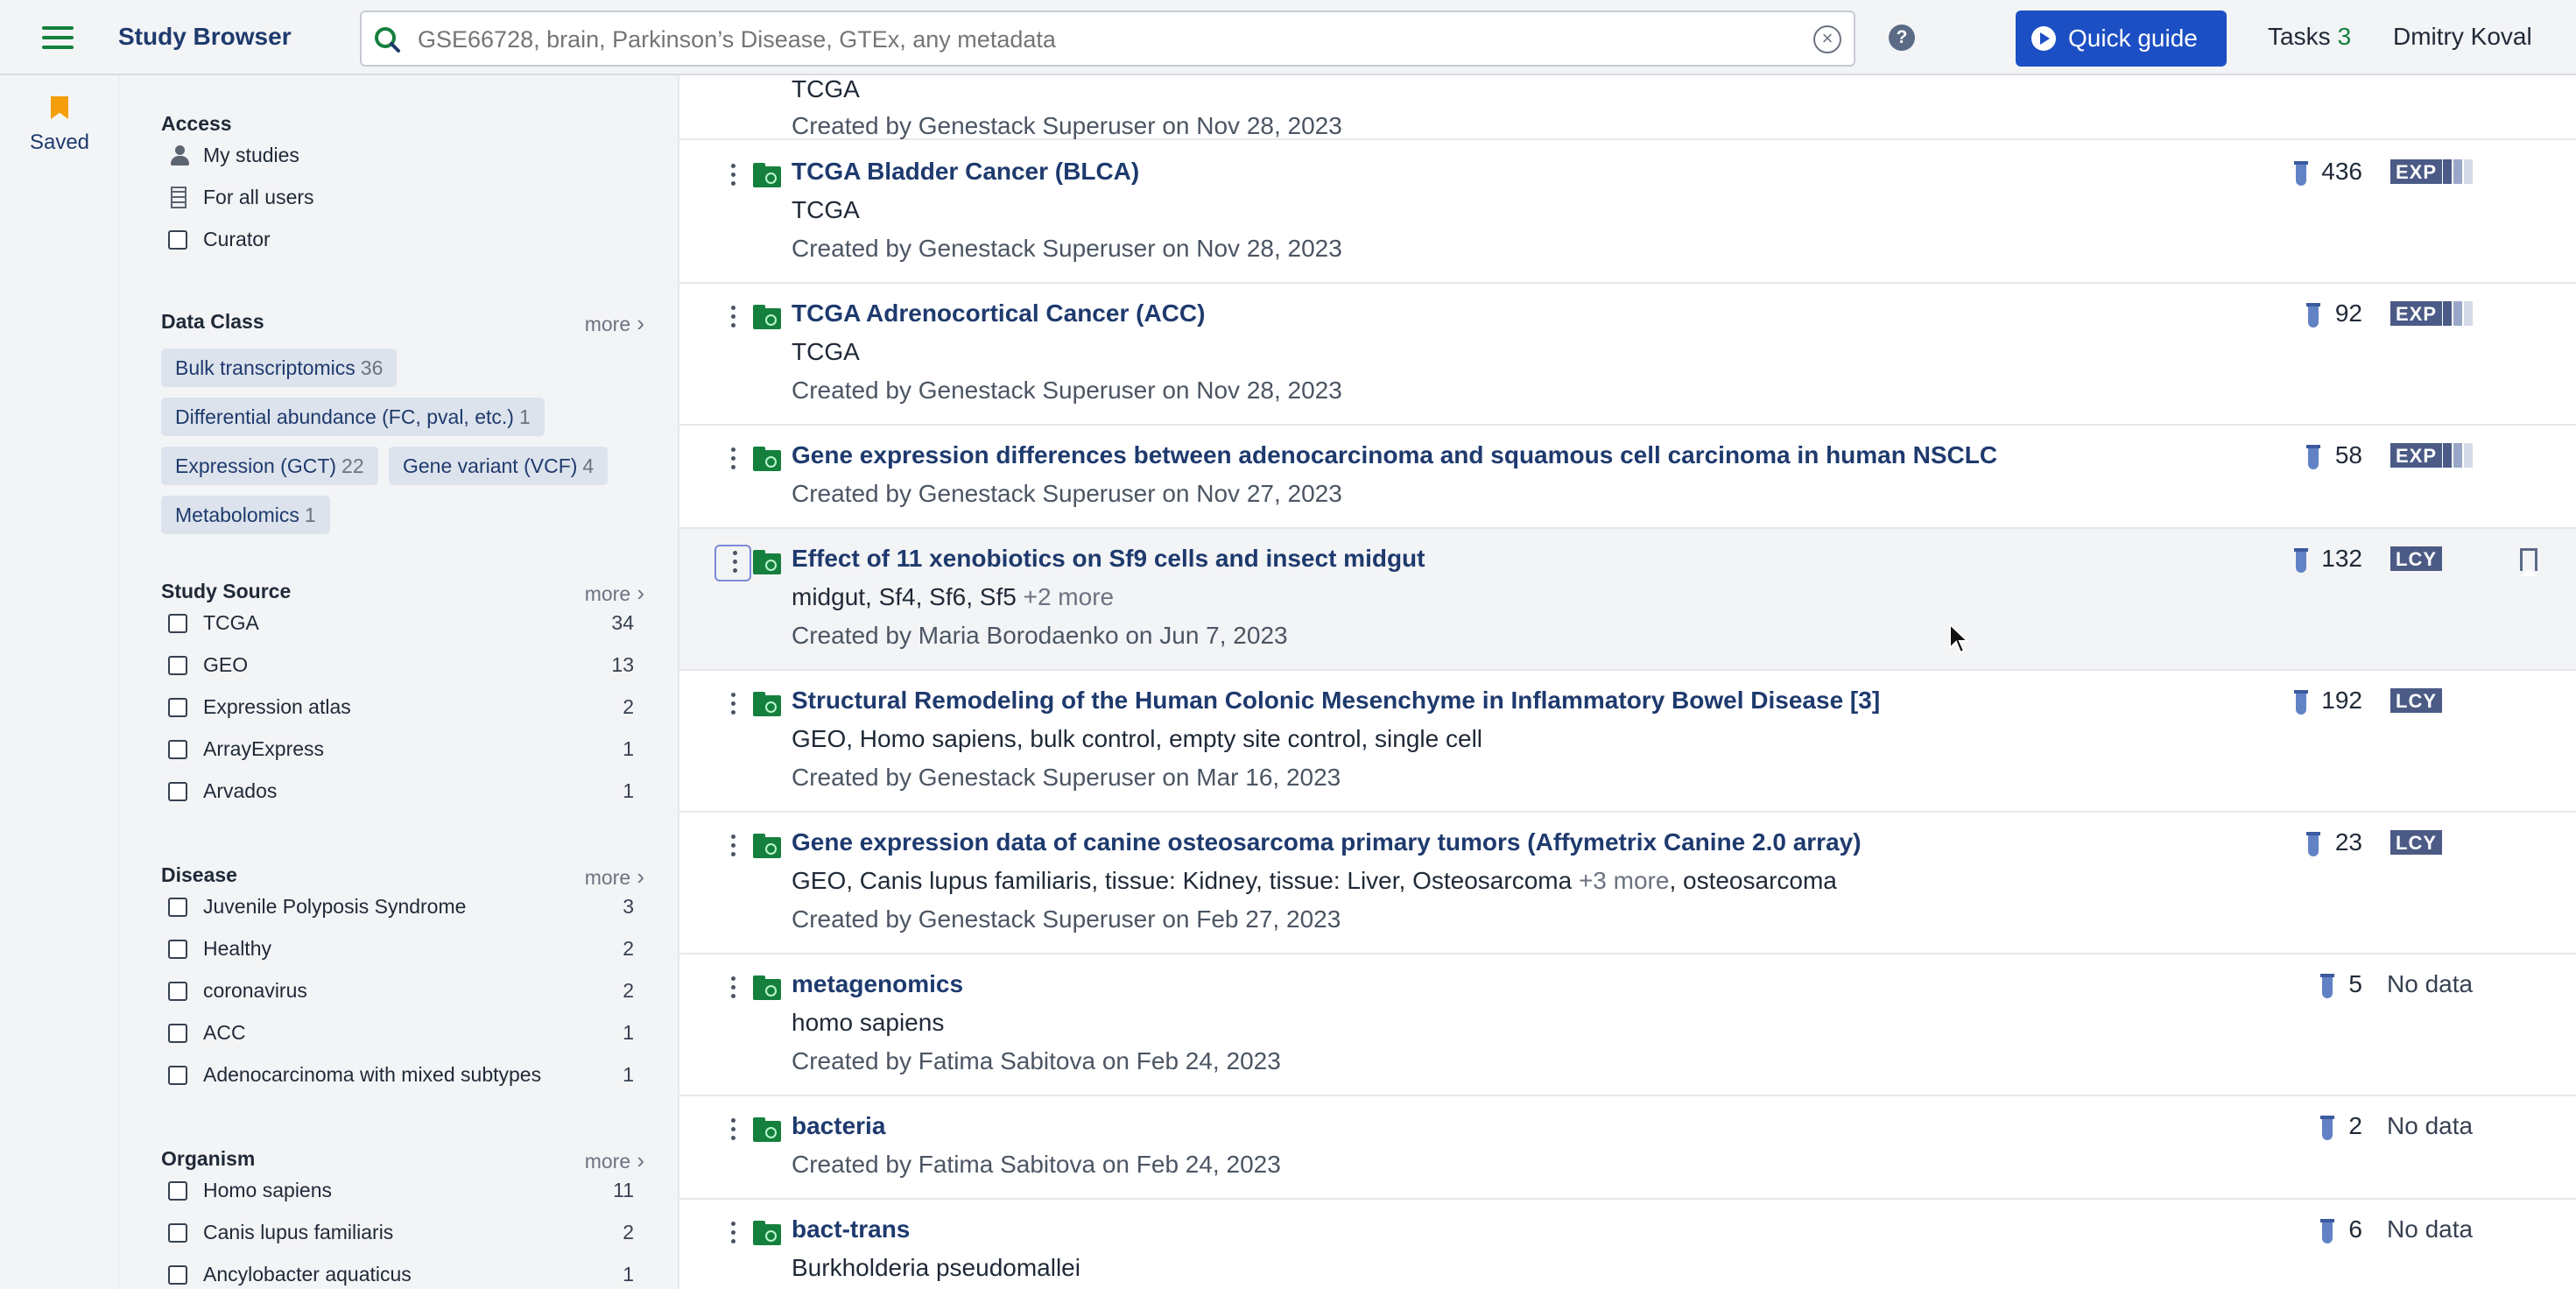  Describe the element at coordinates (397, 199) in the screenshot. I see `filter-item-for-all-users: For all users` at that location.